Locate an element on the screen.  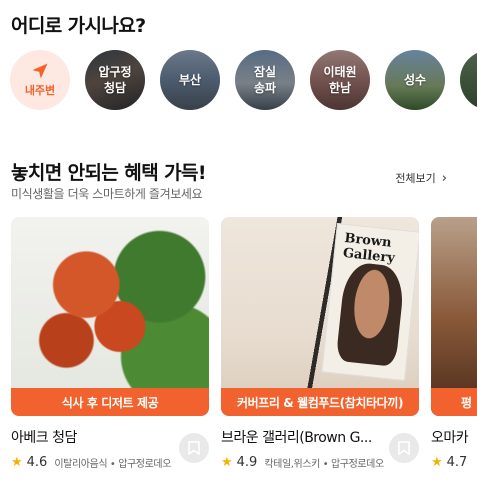
restaurant-meta: ★ 4.7 is located at coordinates (454, 462).